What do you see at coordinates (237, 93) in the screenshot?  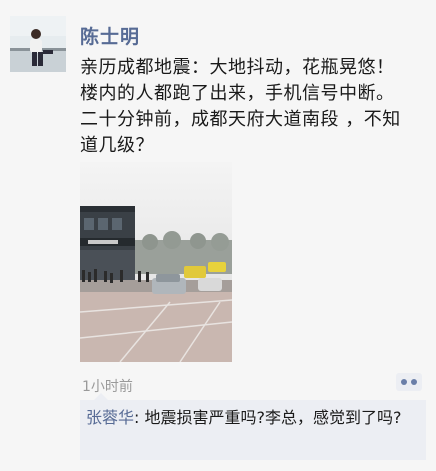 I see `post-text-line: 楼内的人都跑了出来，手机信号中断。` at bounding box center [237, 93].